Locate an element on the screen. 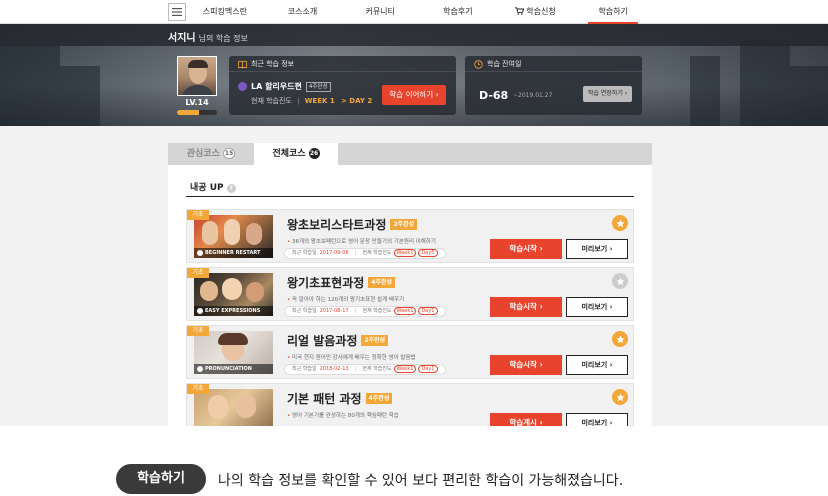  top-nav: 스피킹맥스란 코스소개 커뮤니티 학습후기 학습신청 학습하기 is located at coordinates (414, 12).